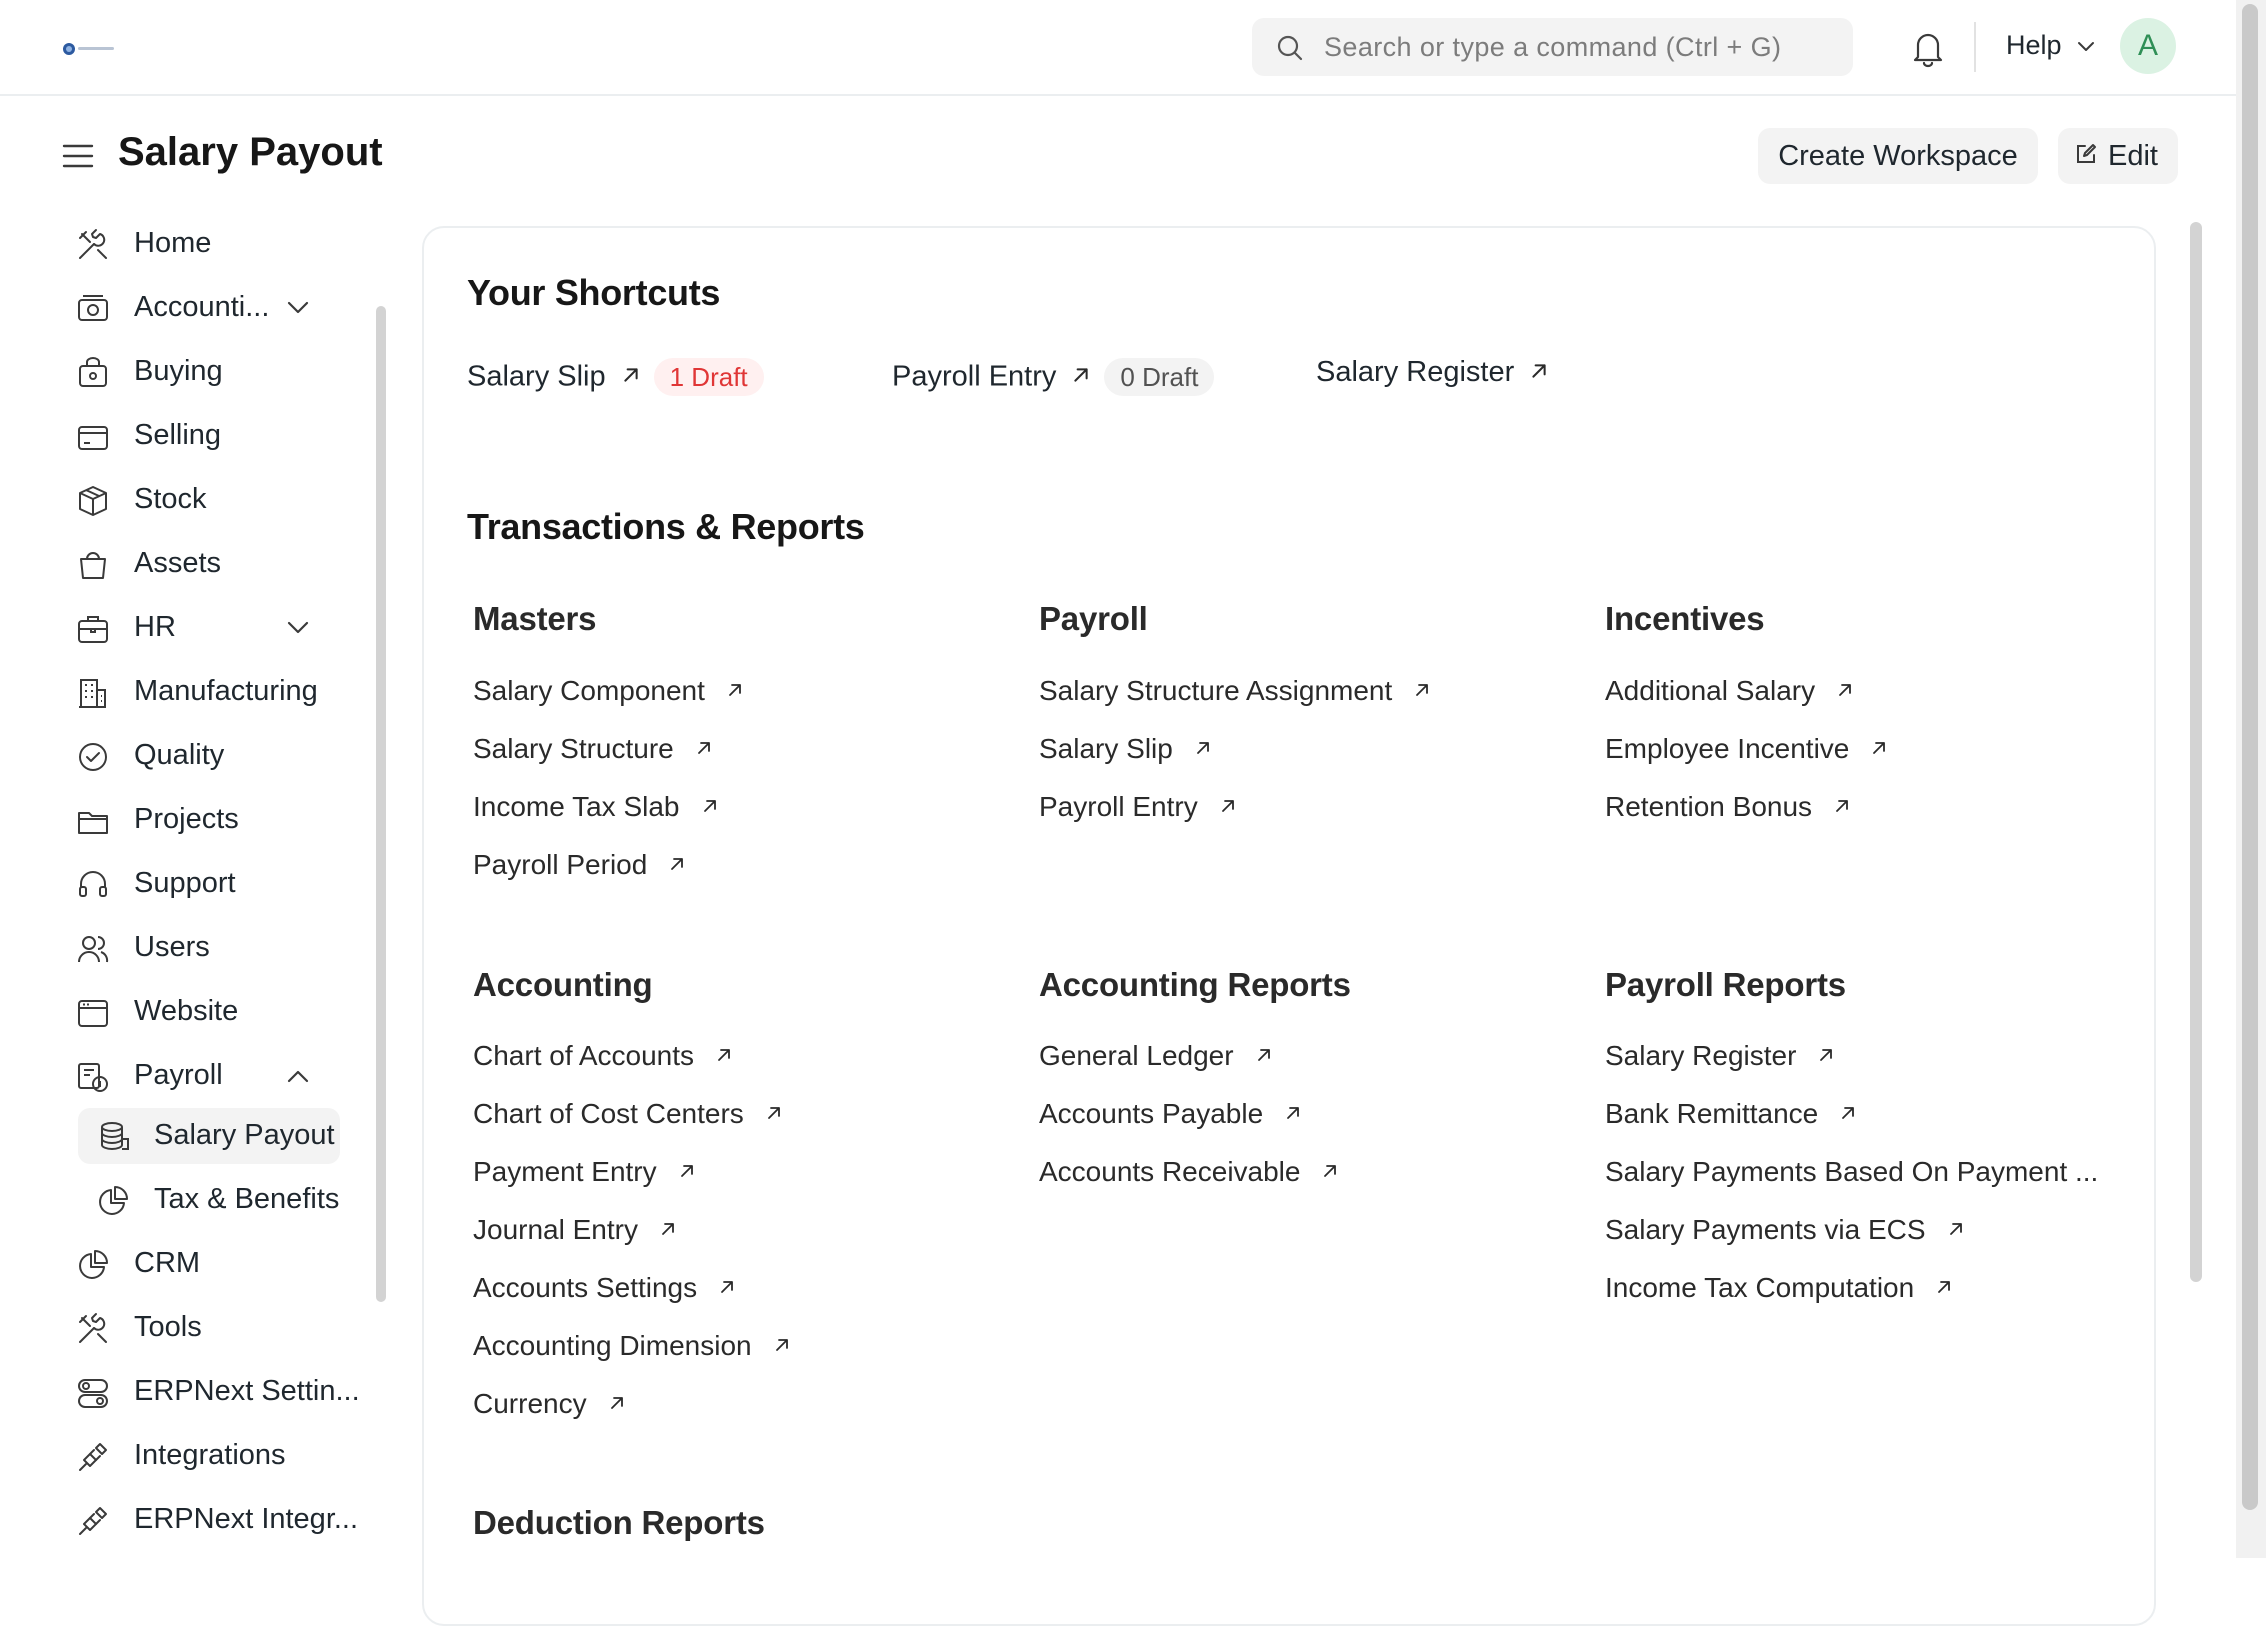 This screenshot has width=2266, height=1626. I want to click on sidebar-item-buying: Buying, so click(207, 372).